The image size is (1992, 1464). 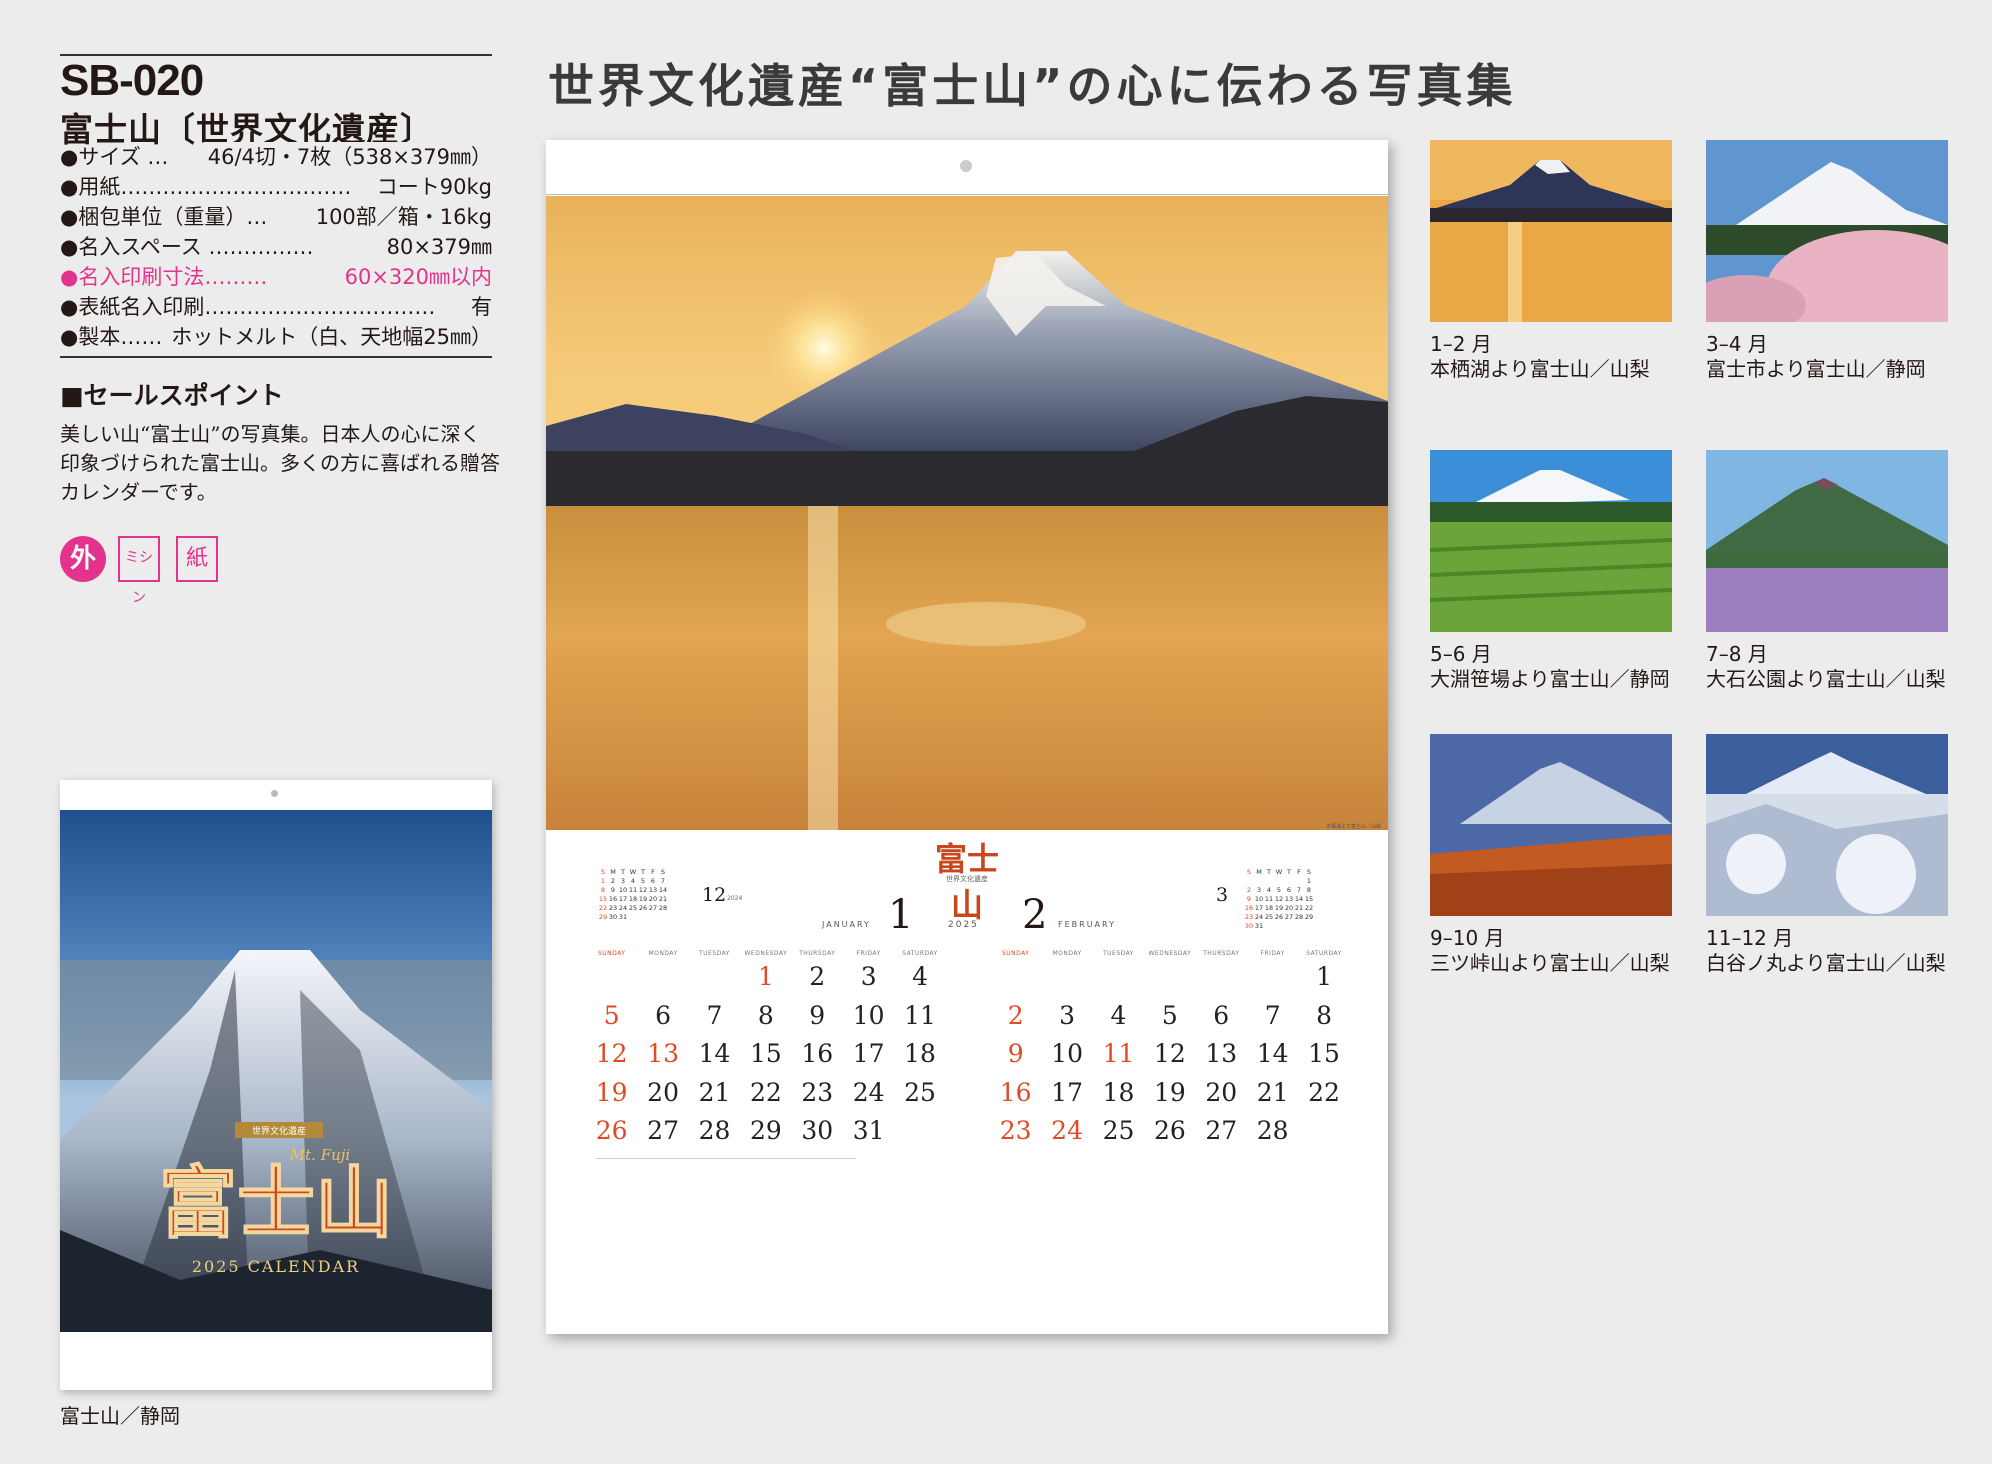 I want to click on mini-day: 4, so click(x=1269, y=890).